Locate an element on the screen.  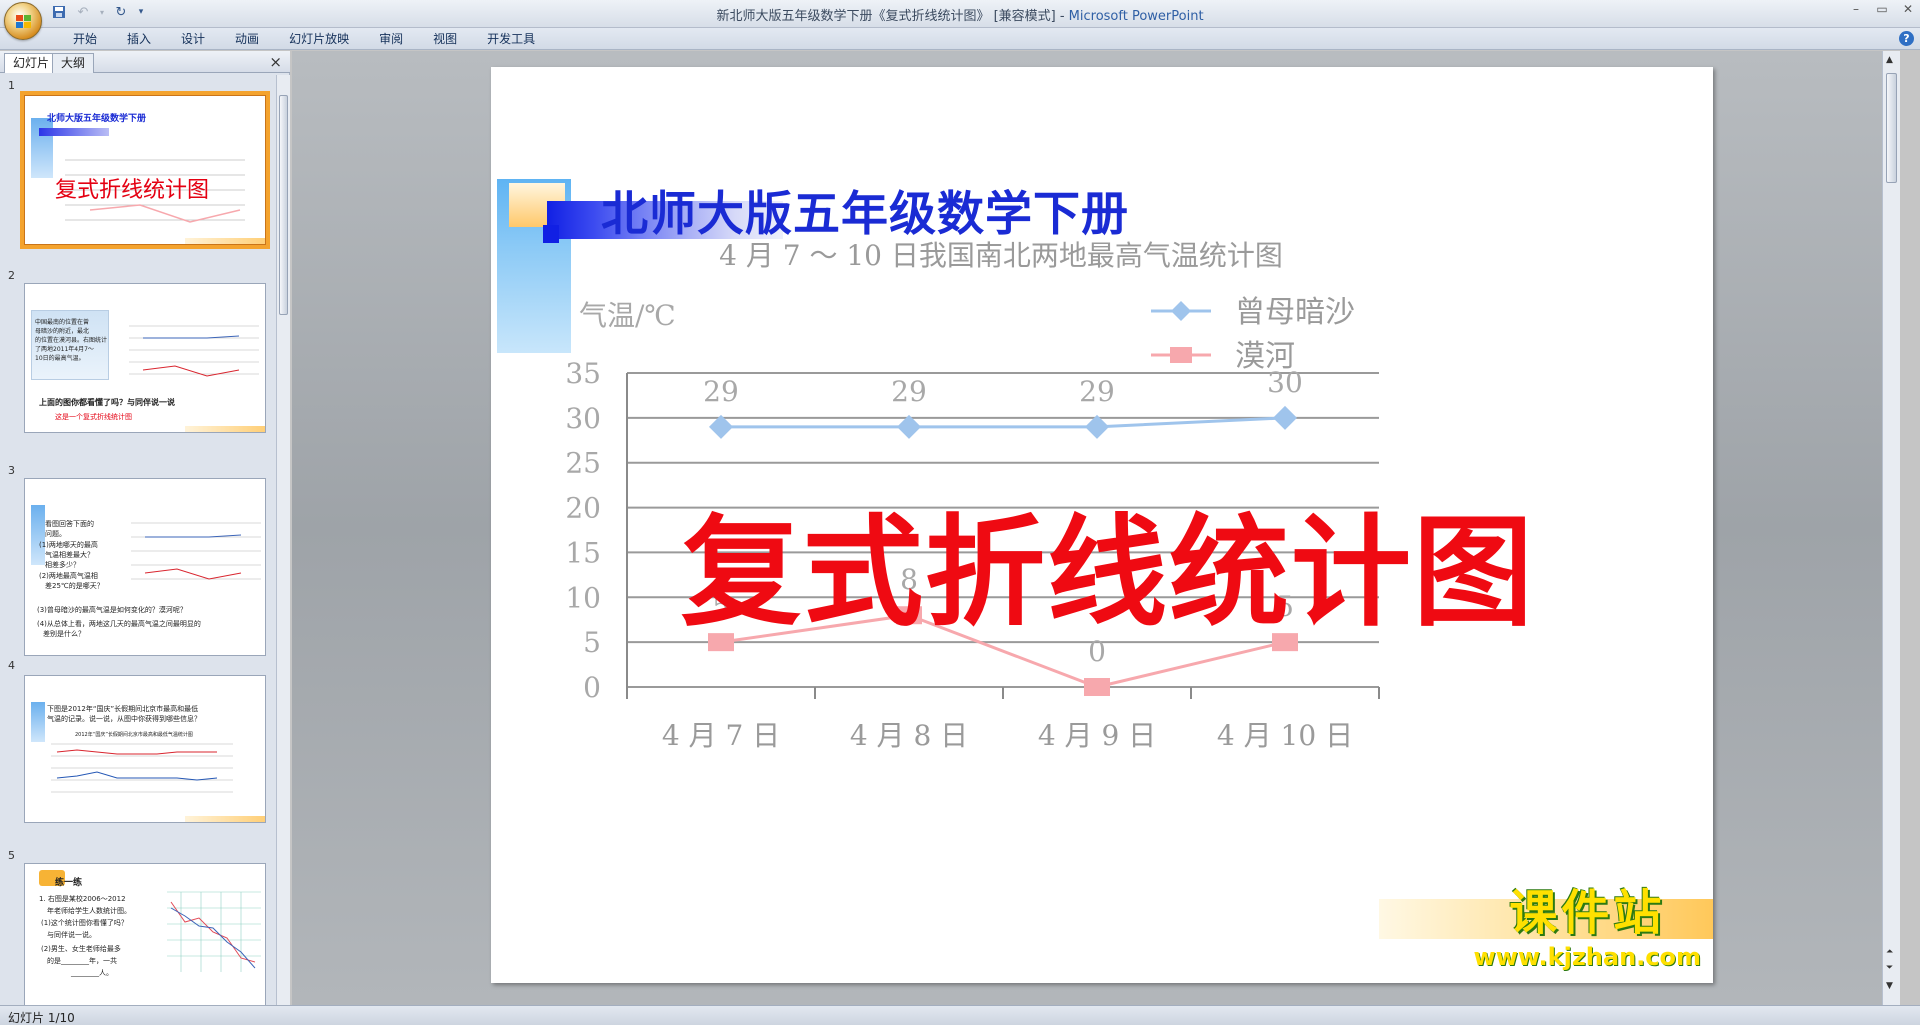
thumbnail-number: 4 is located at coordinates (11, 665).